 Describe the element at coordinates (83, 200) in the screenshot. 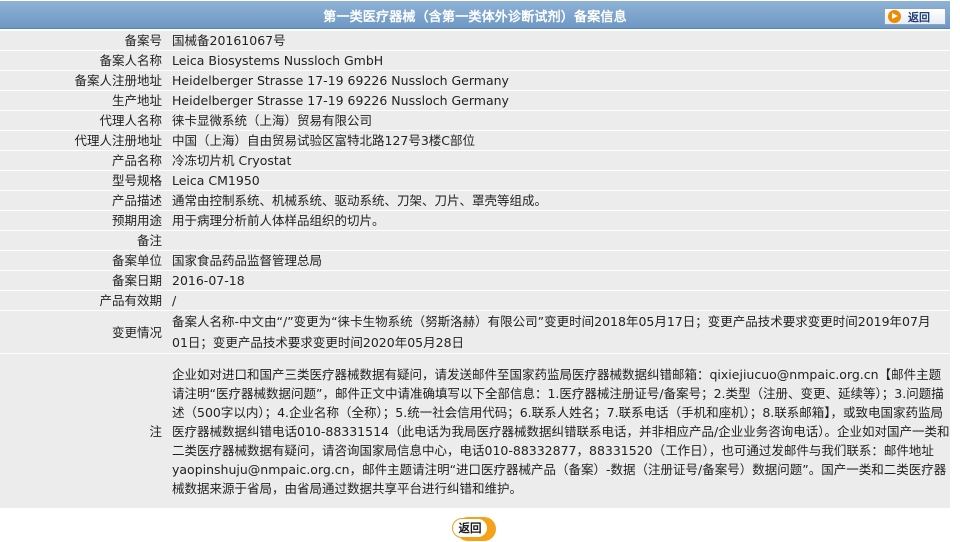

I see `row-label-product-description: 产品描述` at that location.